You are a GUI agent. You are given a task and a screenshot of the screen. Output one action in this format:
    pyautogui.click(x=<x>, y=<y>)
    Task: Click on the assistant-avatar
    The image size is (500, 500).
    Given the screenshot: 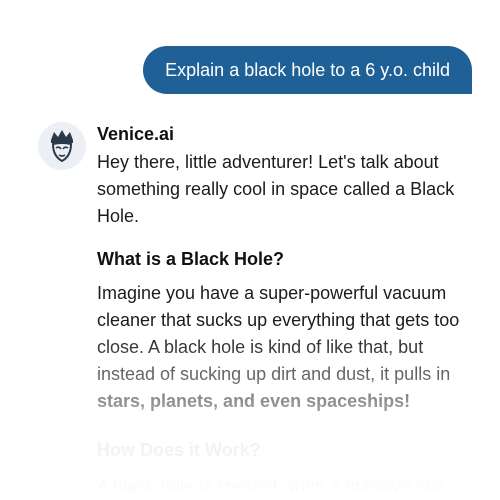 What is the action you would take?
    pyautogui.click(x=62, y=146)
    